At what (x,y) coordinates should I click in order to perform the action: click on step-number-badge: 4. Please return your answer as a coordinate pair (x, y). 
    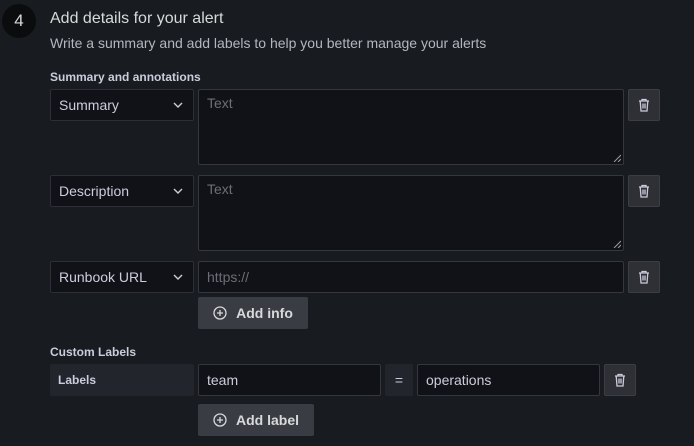
    Looking at the image, I should click on (19, 21).